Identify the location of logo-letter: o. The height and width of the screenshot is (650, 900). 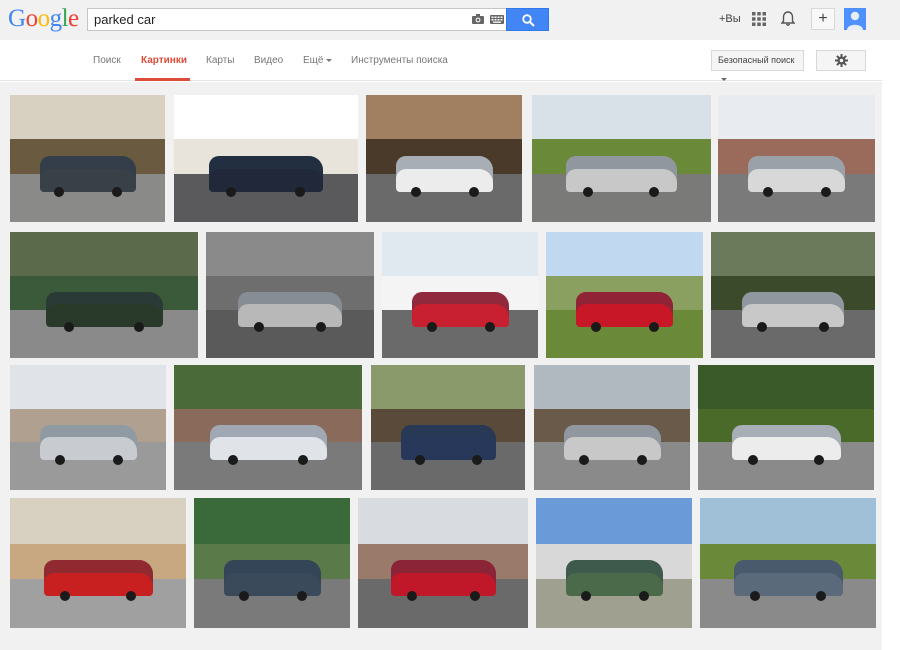
(44, 18).